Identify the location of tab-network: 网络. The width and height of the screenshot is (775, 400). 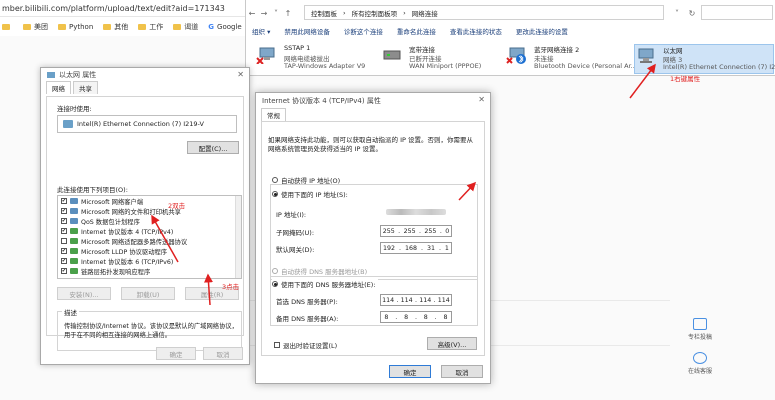
(58, 87).